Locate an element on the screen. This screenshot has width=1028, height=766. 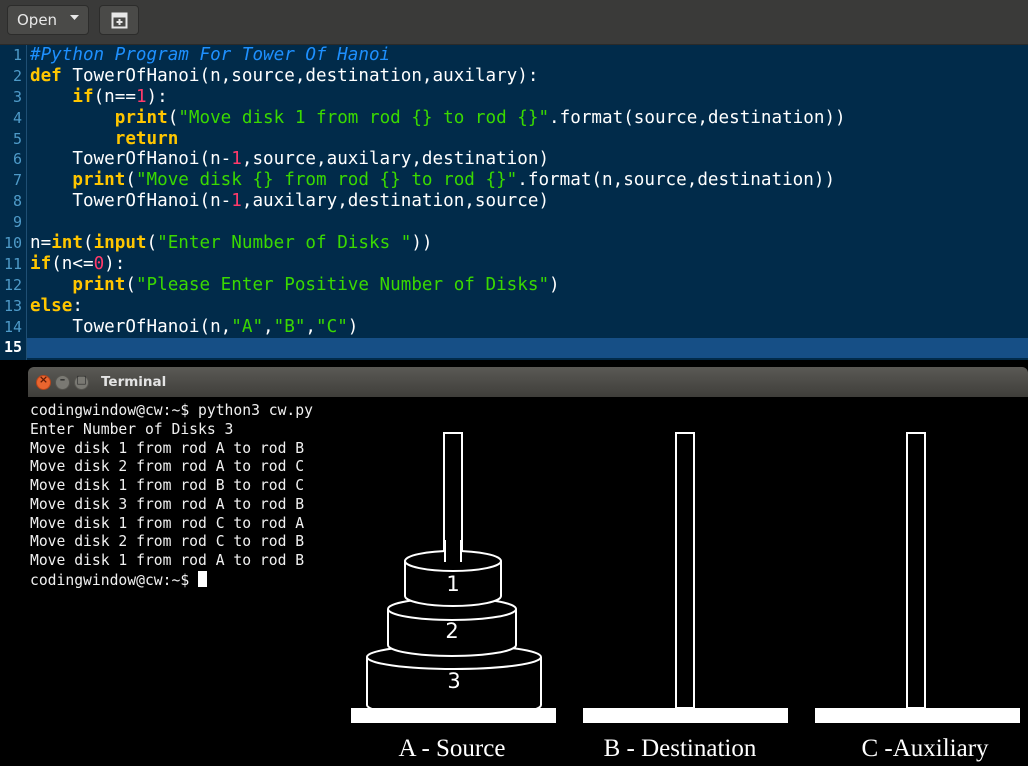
rod-b-base is located at coordinates (685, 715).